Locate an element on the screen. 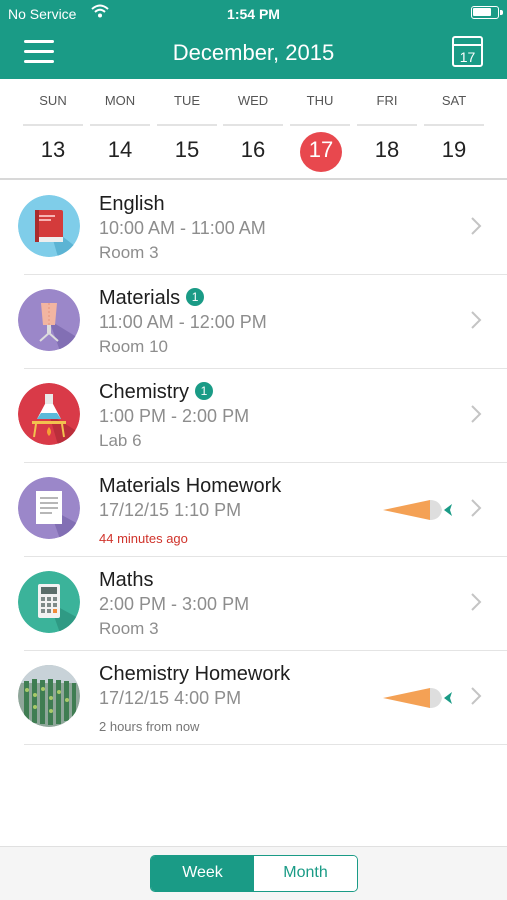 The width and height of the screenshot is (507, 900). item-due-time: 17/12/15 1:10 PM is located at coordinates (170, 510).